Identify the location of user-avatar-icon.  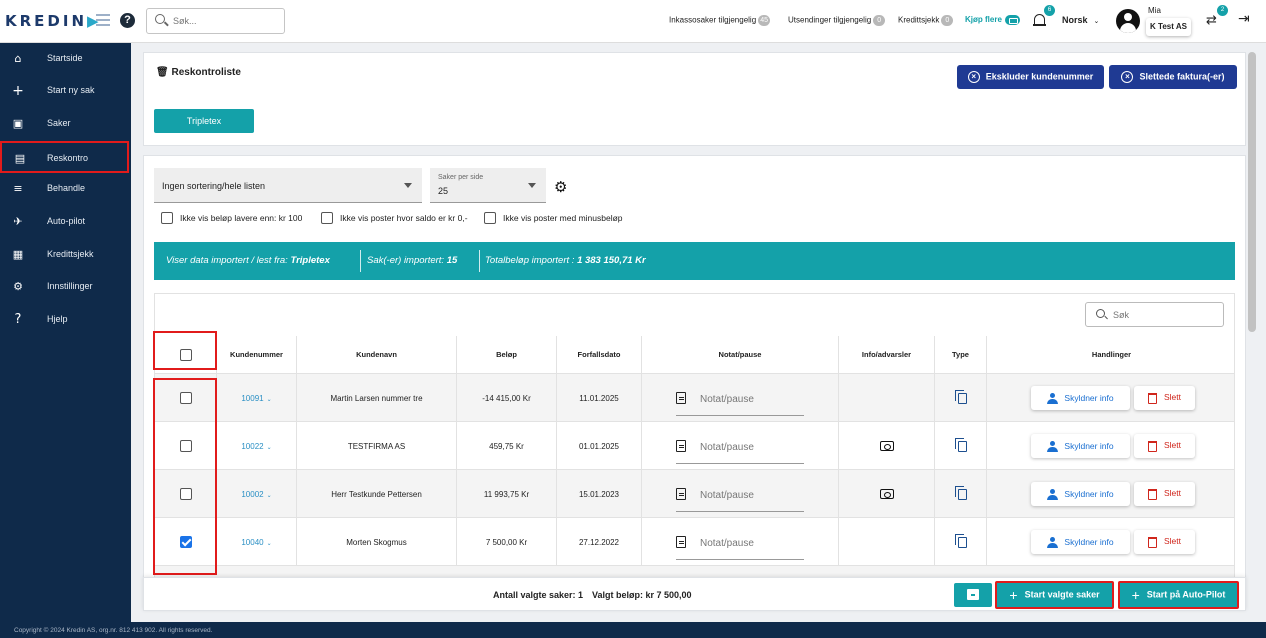
(1128, 21).